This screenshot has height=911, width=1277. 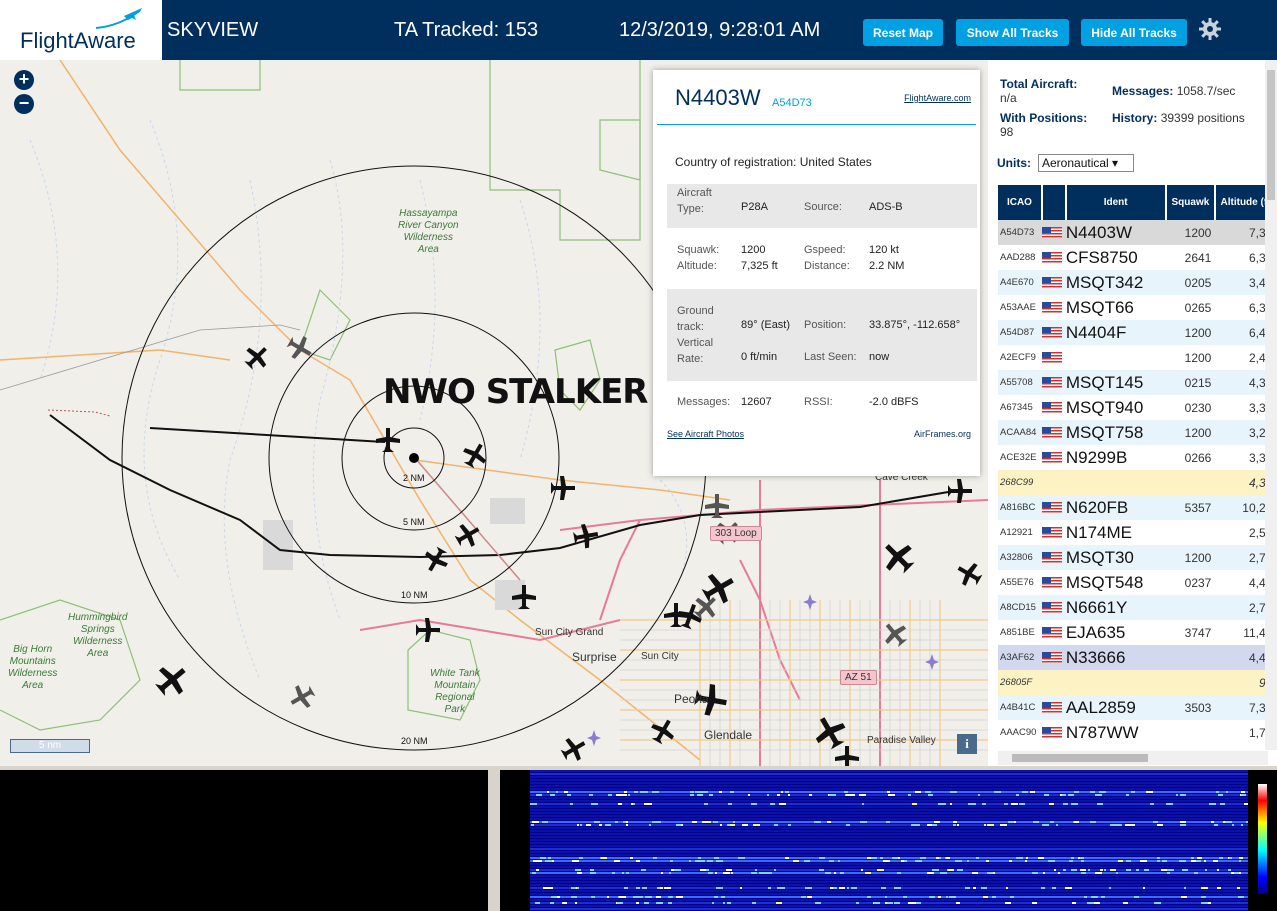 What do you see at coordinates (1133, 707) in the screenshot?
I see `table-row: A4B41C AAL285935037,325` at bounding box center [1133, 707].